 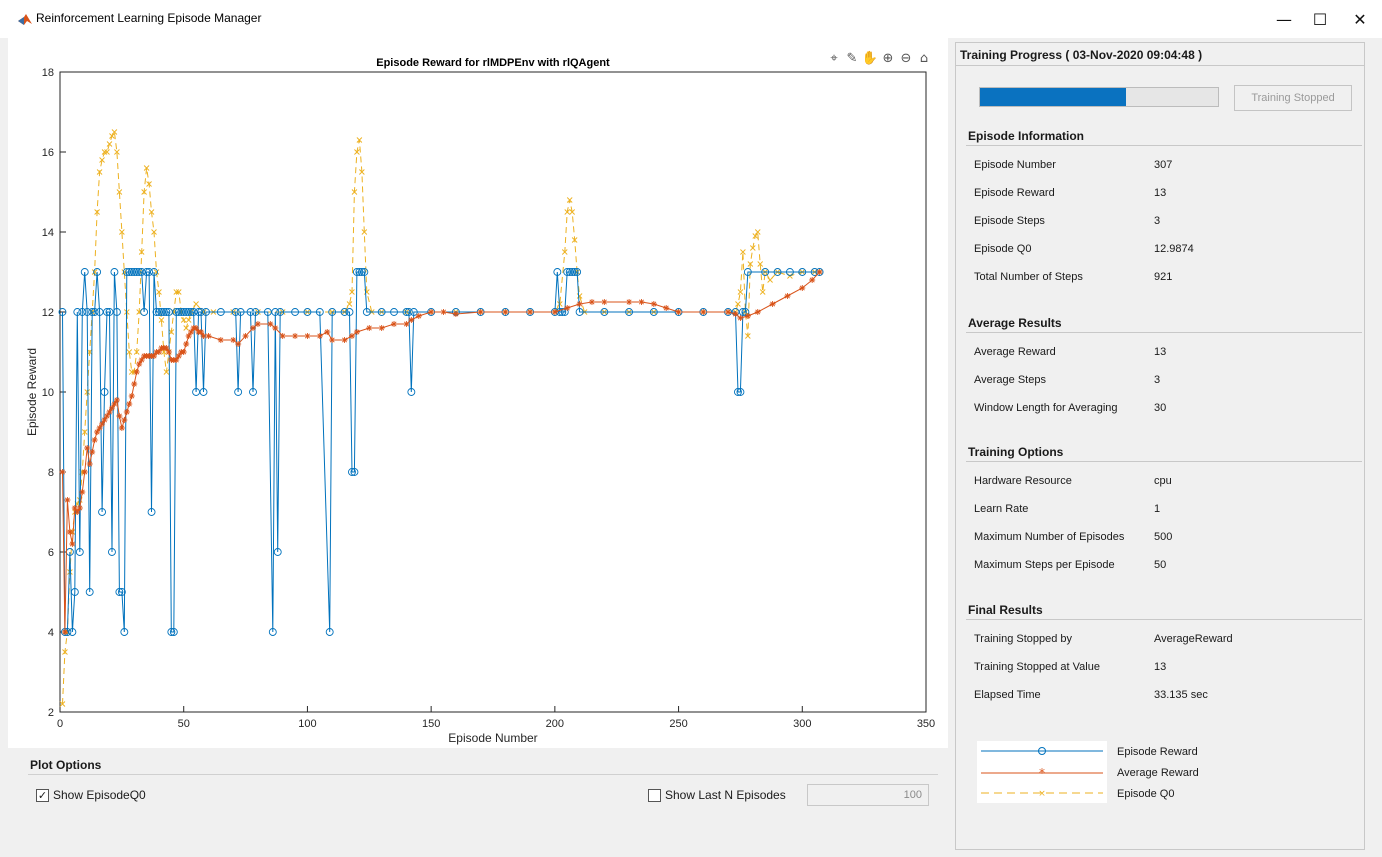 What do you see at coordinates (906, 58) in the screenshot?
I see `zoom-out-icon: ⊖` at bounding box center [906, 58].